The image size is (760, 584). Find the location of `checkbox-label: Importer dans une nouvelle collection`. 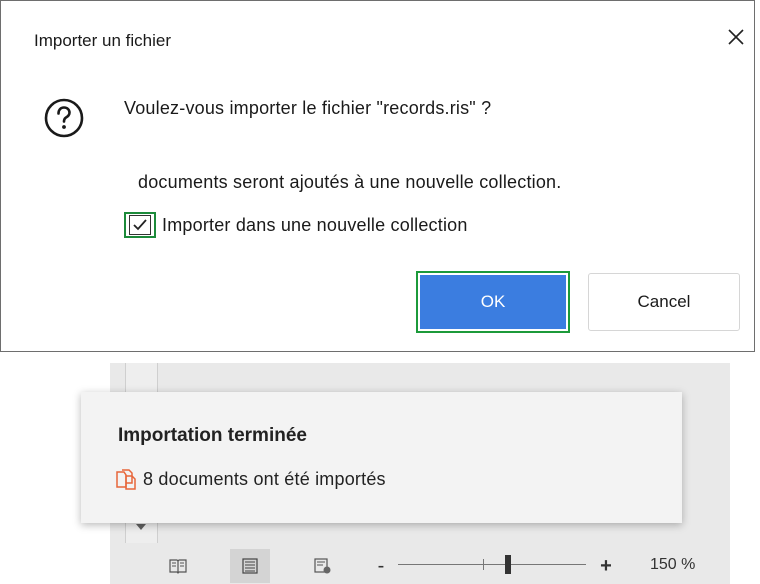

checkbox-label: Importer dans une nouvelle collection is located at coordinates (315, 225).